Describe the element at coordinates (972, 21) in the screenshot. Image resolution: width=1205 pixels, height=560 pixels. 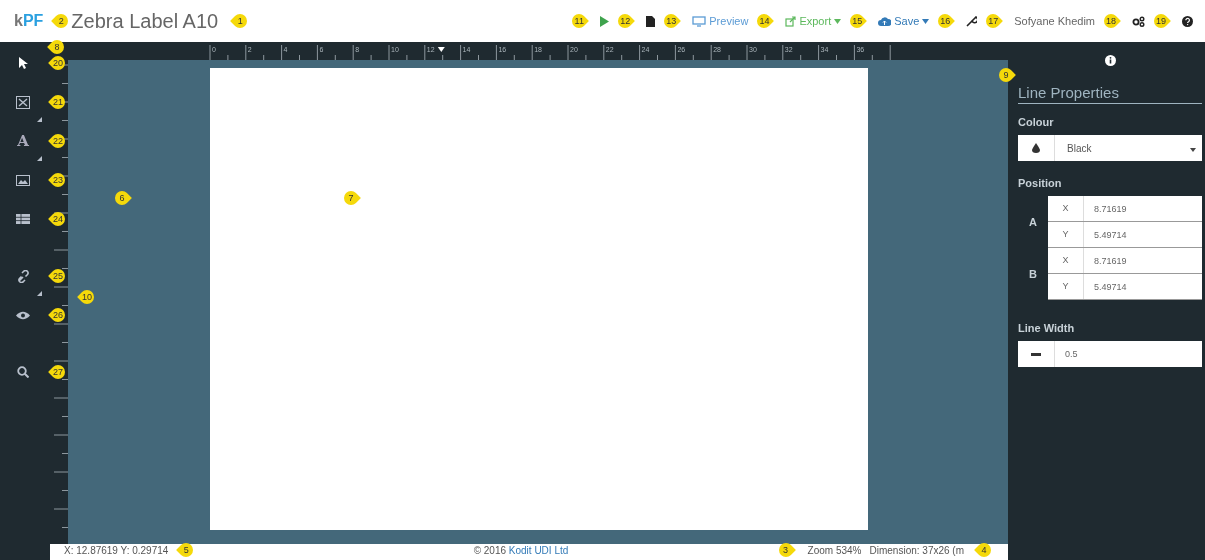
I see `wrench-icon` at that location.